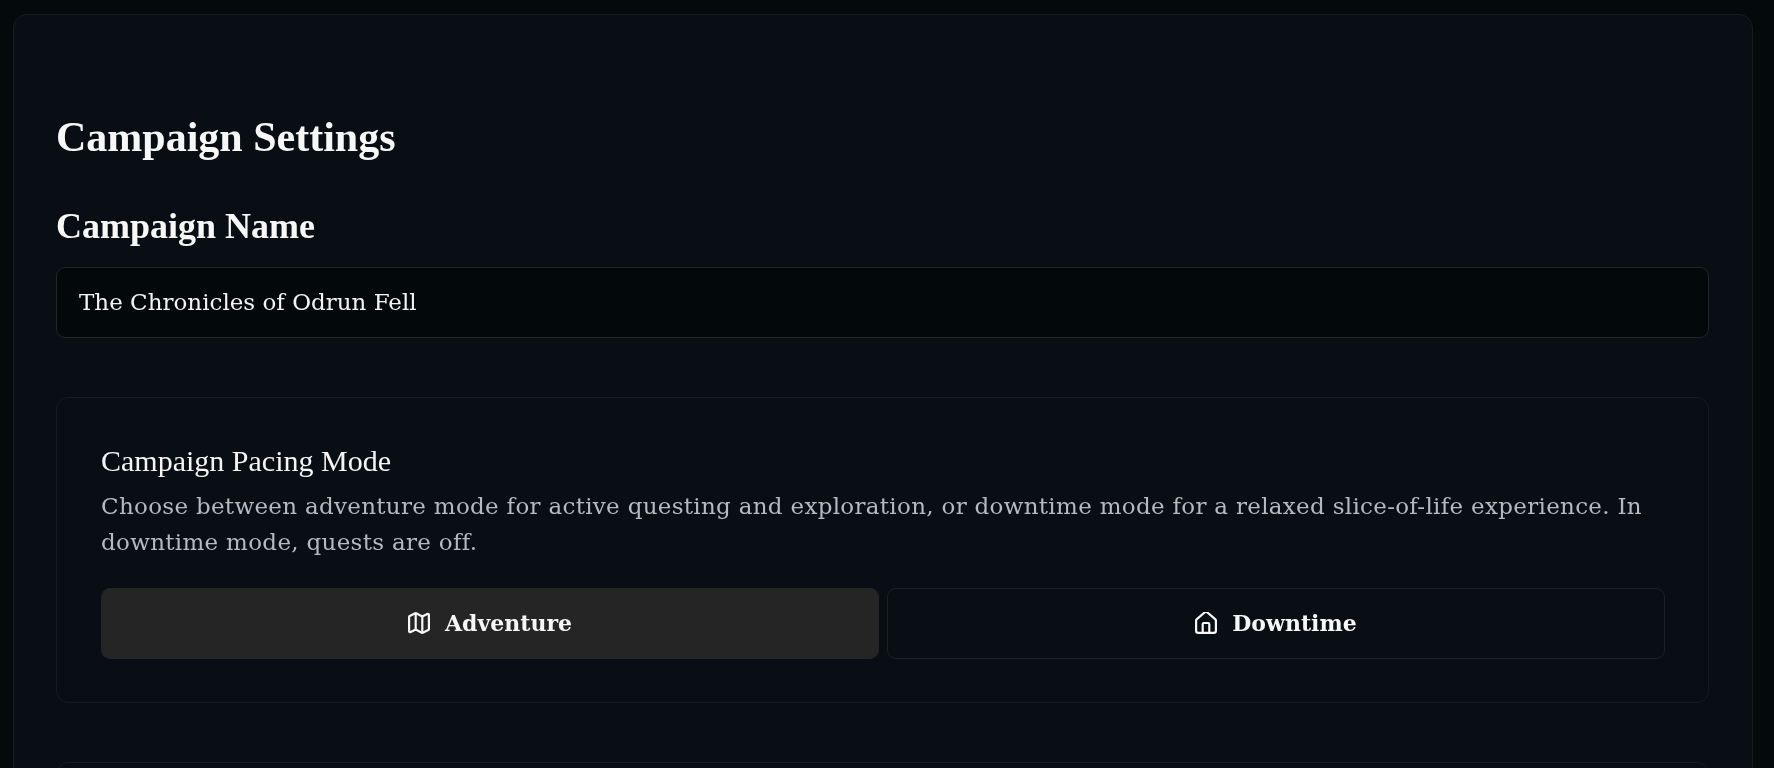  What do you see at coordinates (872, 524) in the screenshot?
I see `card-description: Choose between adventure mode for active questing and exploration, or downtime mode for a relaxed slice-of-life experience. In downtime mode, quests are off.` at bounding box center [872, 524].